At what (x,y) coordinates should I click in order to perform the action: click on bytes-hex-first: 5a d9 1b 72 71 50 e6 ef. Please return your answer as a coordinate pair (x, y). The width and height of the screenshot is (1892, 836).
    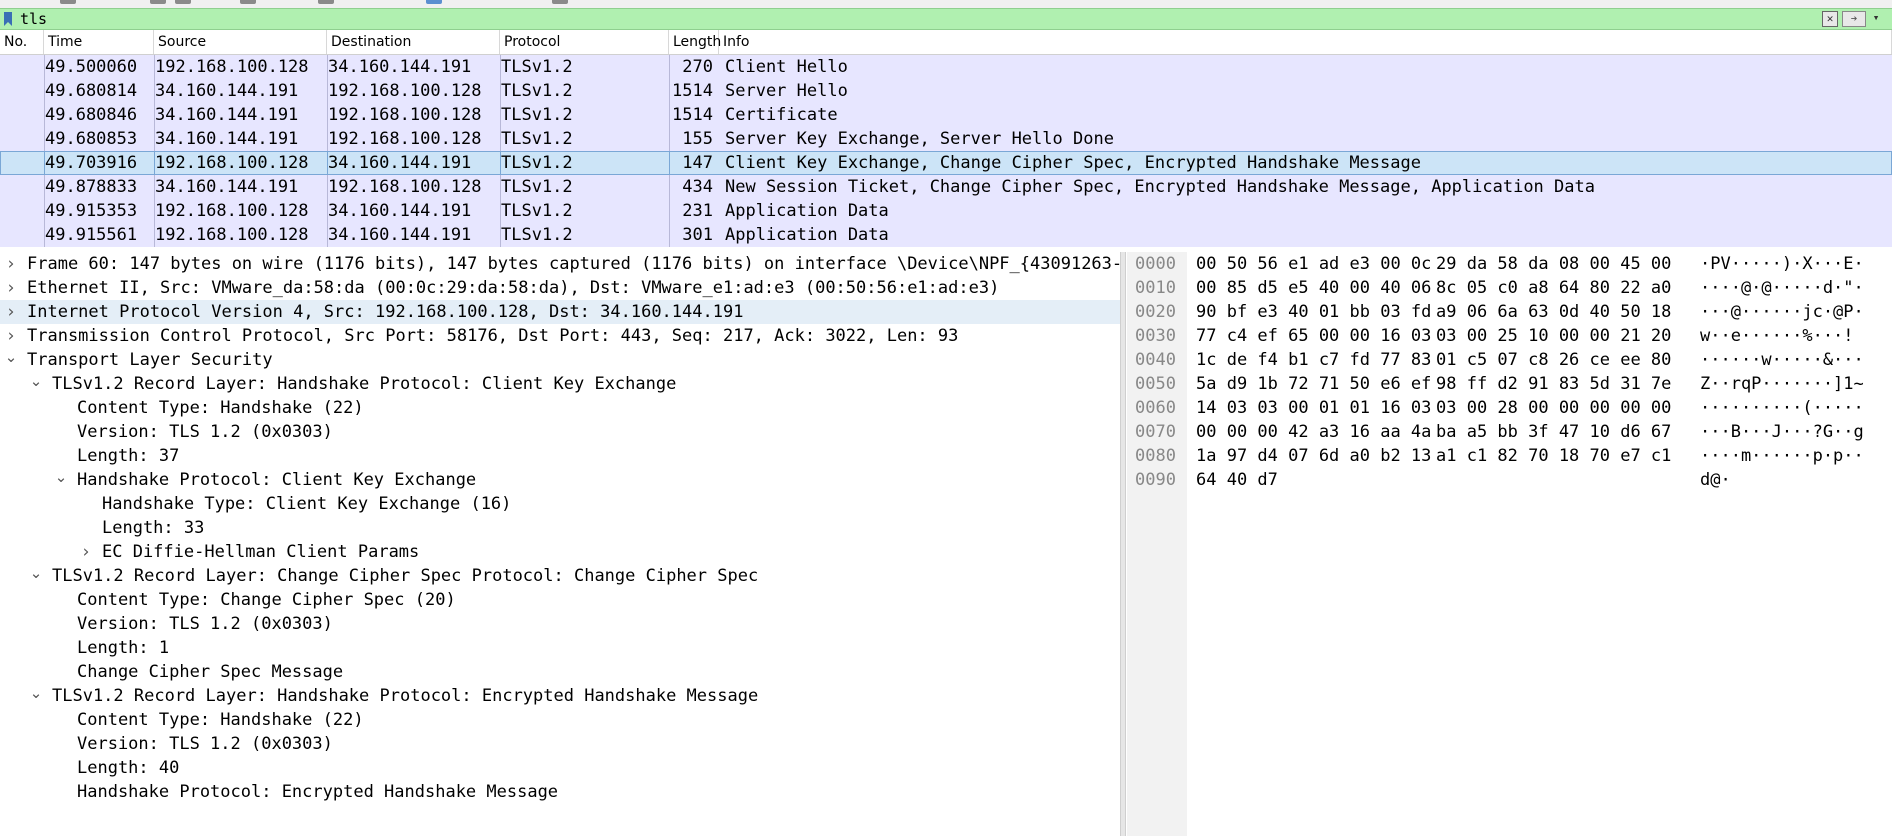
    Looking at the image, I should click on (1313, 384).